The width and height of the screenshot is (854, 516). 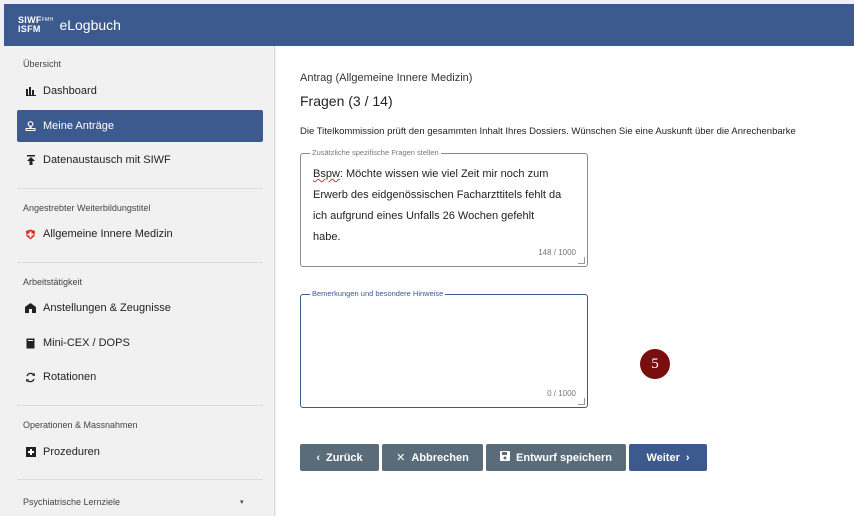 I want to click on sidebar-item-prozeduren: Prozeduren, so click(x=140, y=452).